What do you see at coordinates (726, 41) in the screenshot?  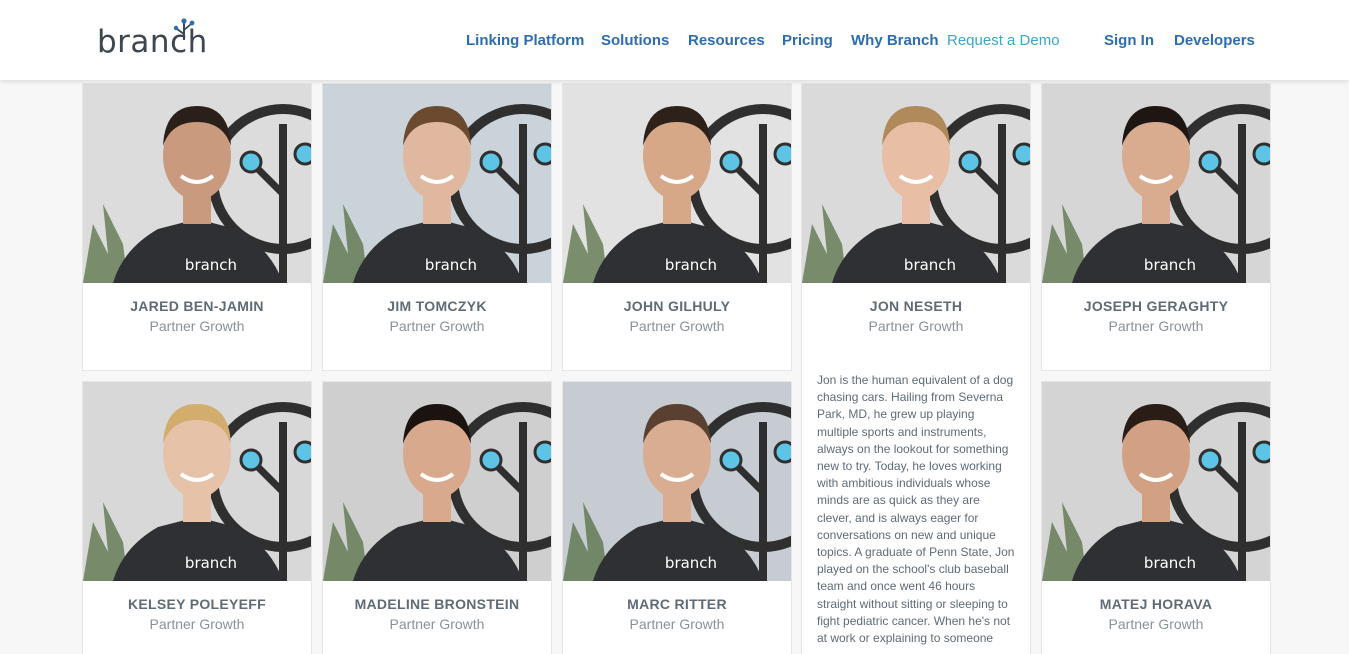 I see `nav-resources: Resources` at bounding box center [726, 41].